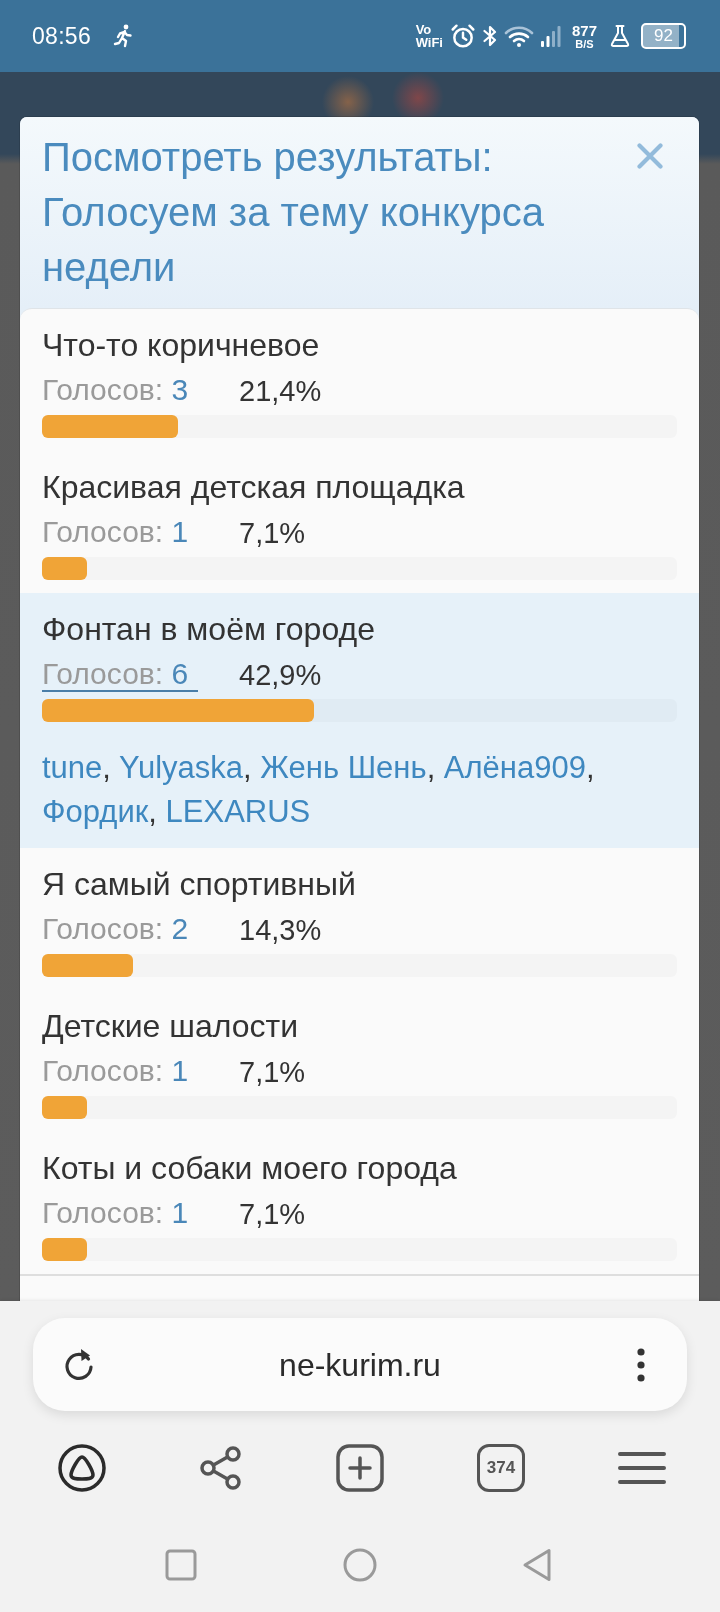 This screenshot has height=1612, width=720. Describe the element at coordinates (620, 36) in the screenshot. I see `flask-icon` at that location.